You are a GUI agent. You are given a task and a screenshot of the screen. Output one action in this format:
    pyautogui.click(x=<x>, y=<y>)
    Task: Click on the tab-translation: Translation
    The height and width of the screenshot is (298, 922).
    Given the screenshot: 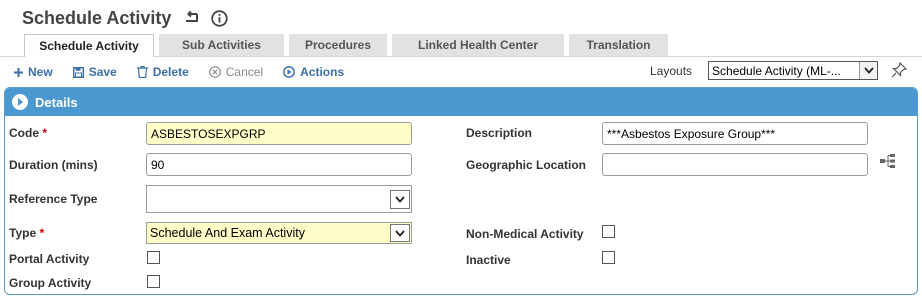 What is the action you would take?
    pyautogui.click(x=618, y=45)
    